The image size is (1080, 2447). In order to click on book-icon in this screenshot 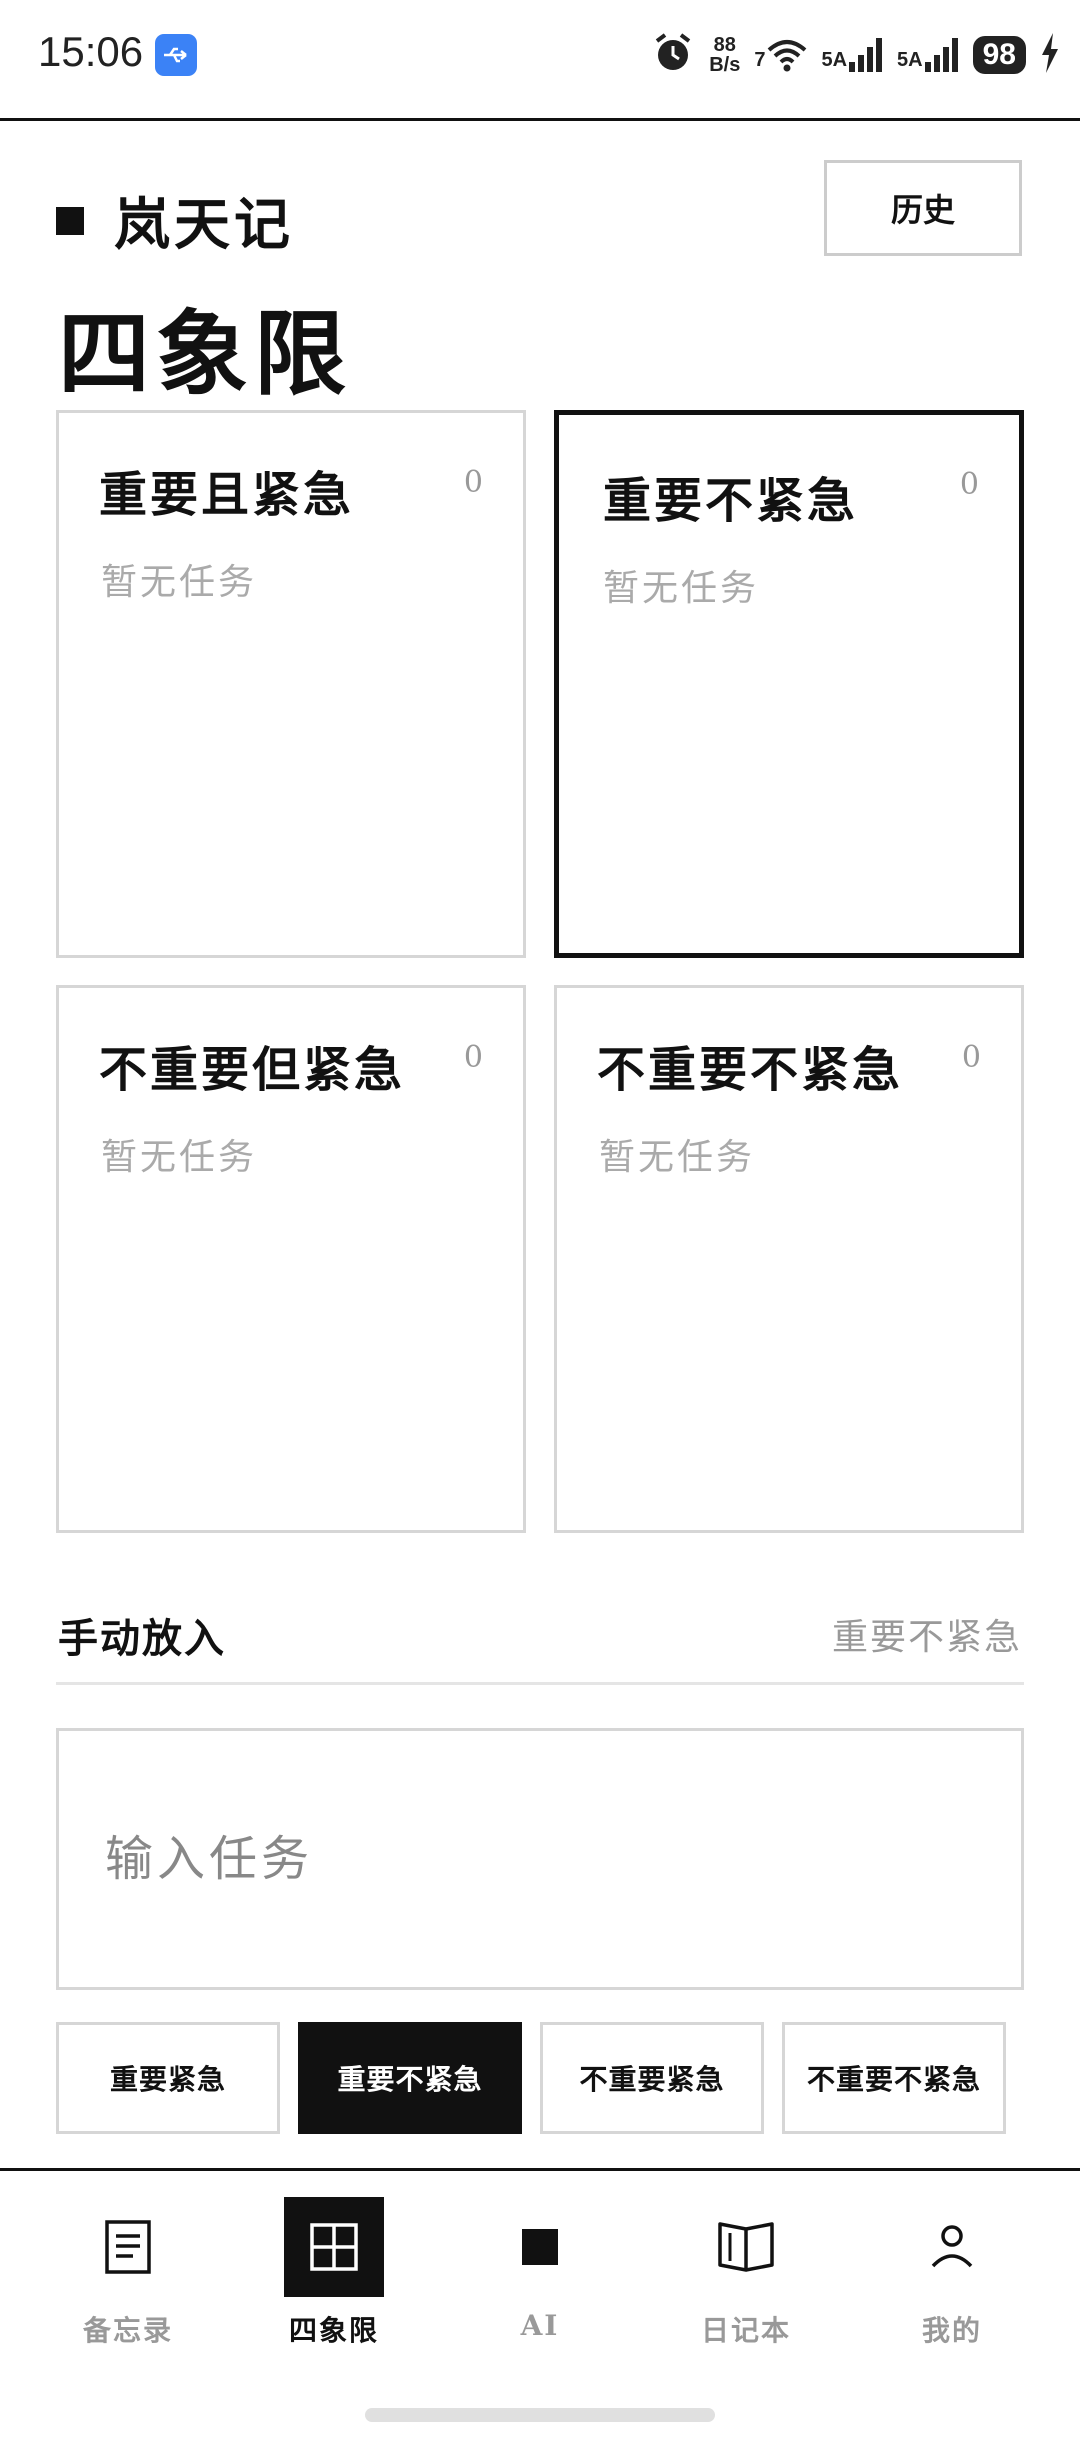, I will do `click(746, 2247)`.